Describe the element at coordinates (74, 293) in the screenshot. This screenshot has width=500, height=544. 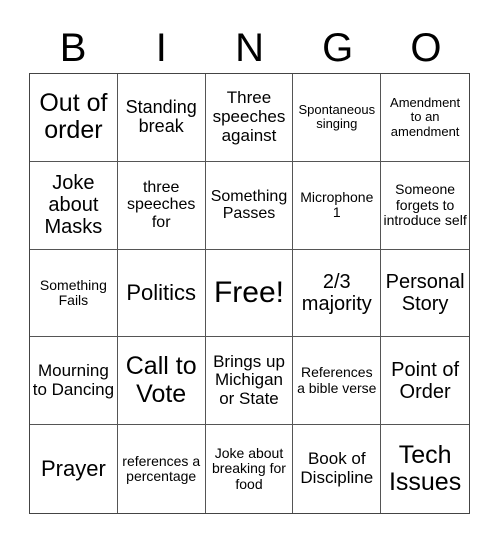
I see `bingo-cell: Something Fails` at that location.